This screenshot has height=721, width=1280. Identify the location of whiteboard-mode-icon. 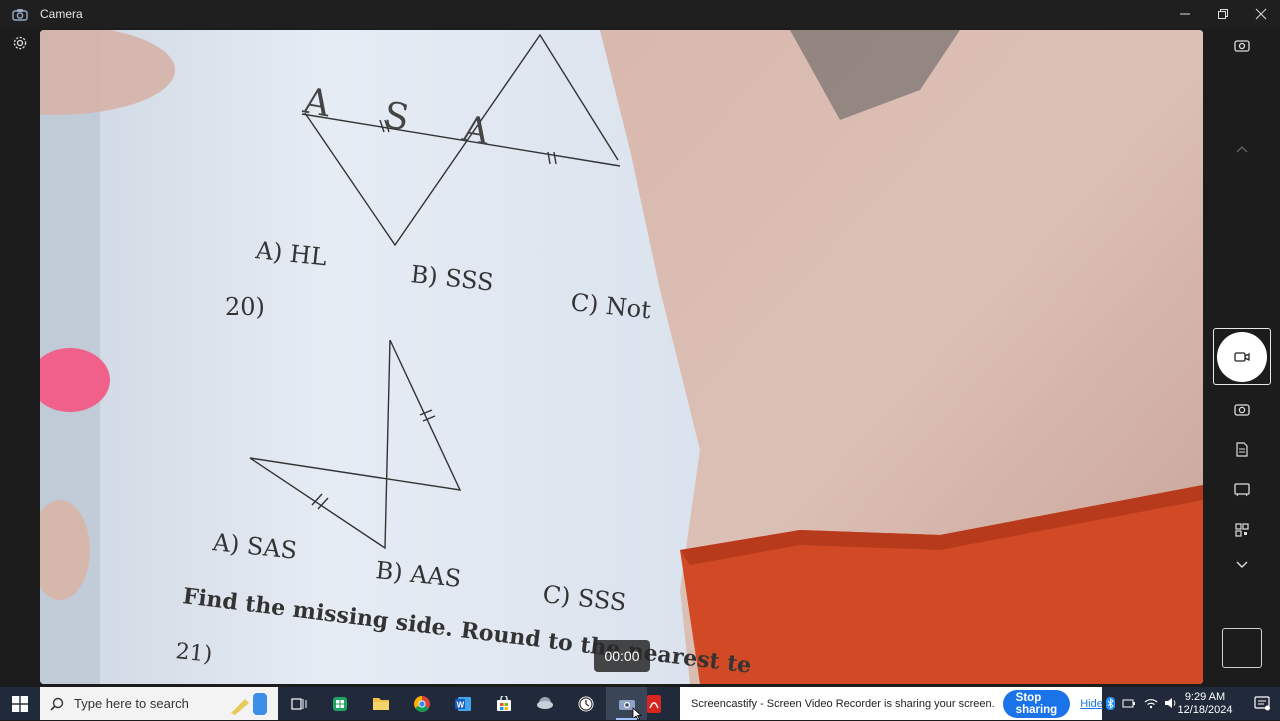
(1242, 490).